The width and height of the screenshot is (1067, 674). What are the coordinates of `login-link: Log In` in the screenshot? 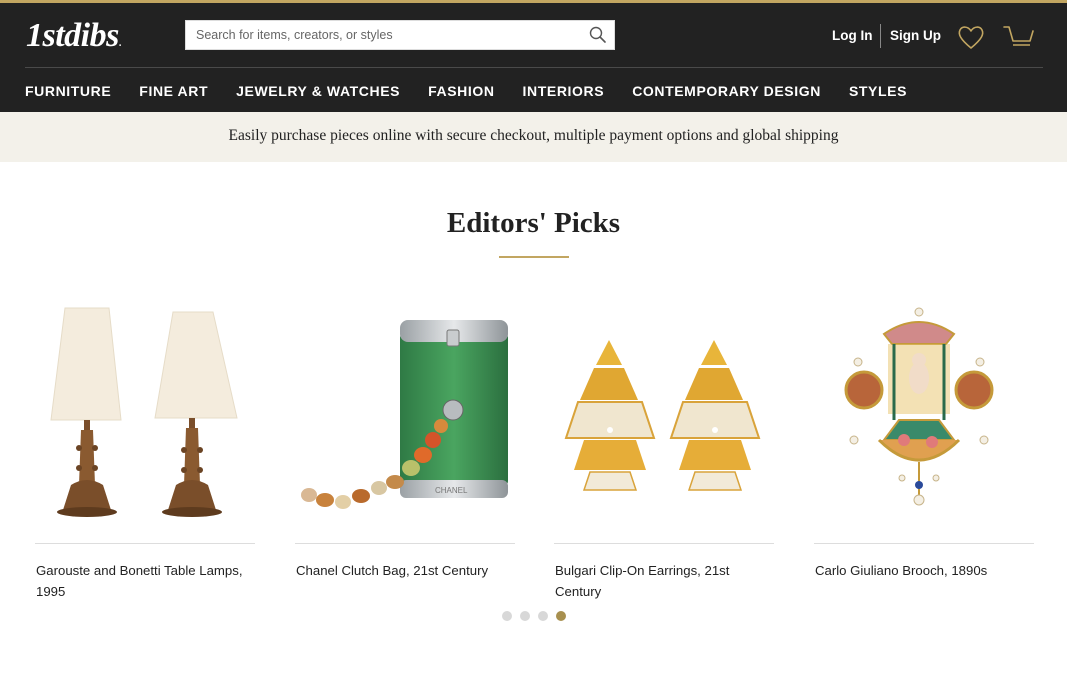 It's located at (852, 36).